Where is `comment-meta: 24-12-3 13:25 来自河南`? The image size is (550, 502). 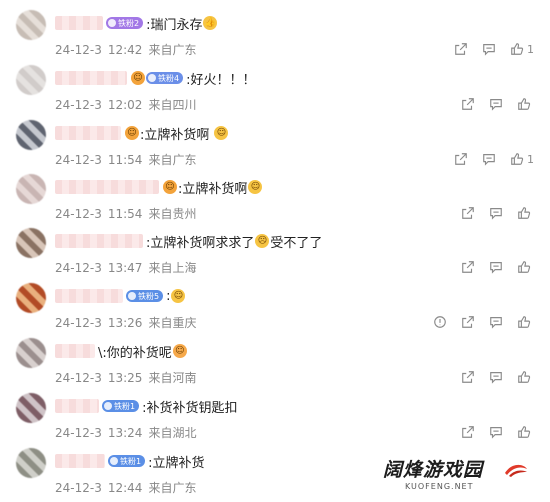
comment-meta: 24-12-3 13:25 来自河南 is located at coordinates (126, 378).